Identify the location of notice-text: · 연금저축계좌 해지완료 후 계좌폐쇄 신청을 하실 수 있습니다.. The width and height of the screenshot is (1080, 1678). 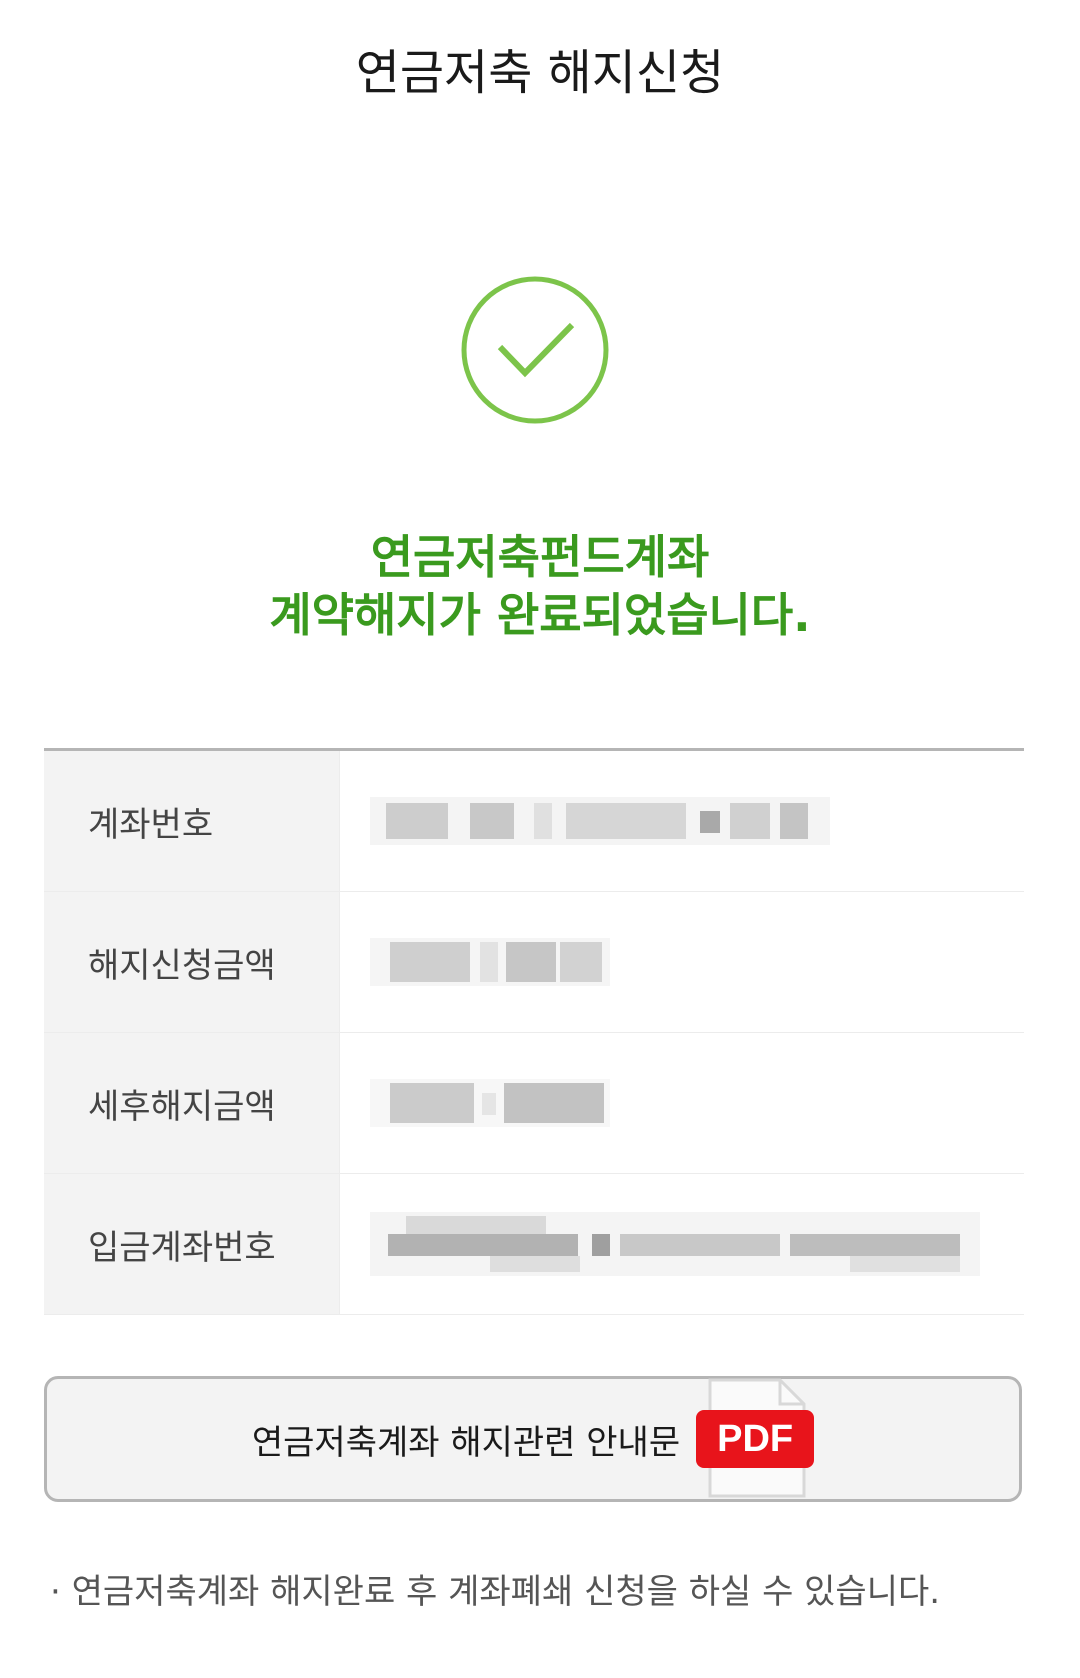
(550, 1592).